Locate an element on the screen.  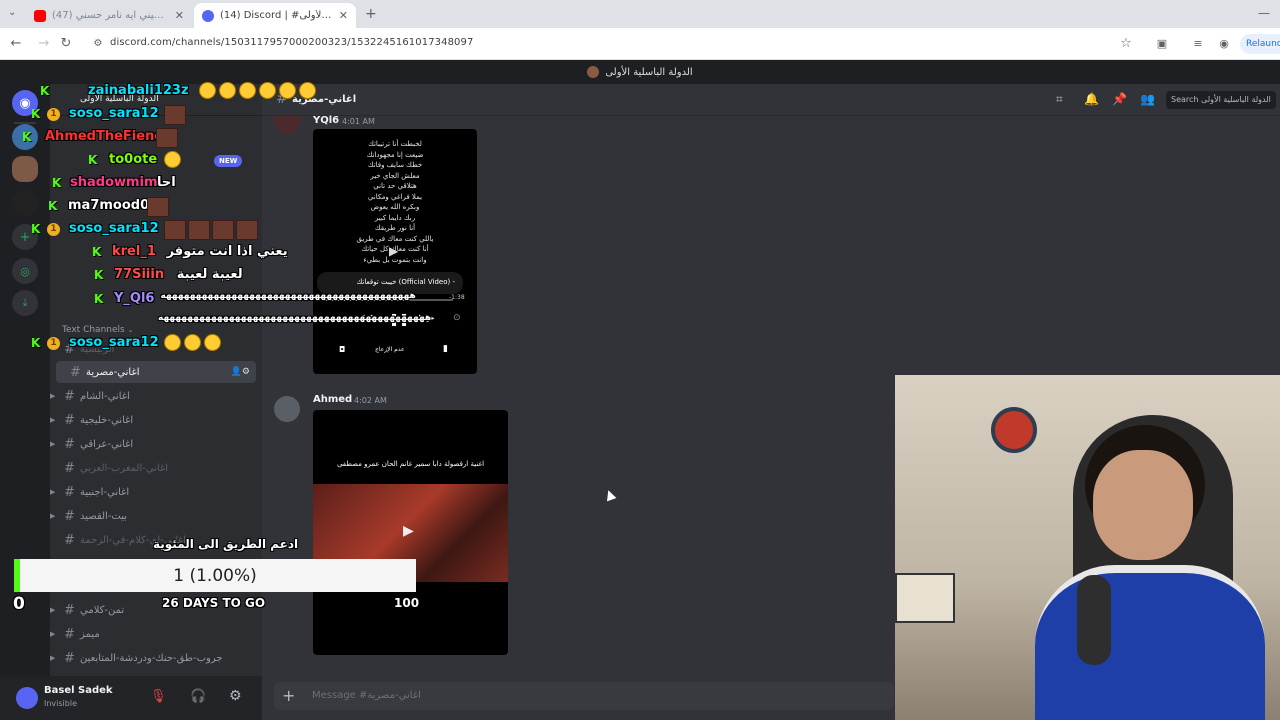
channel-settings-icon: 👤⚙ is located at coordinates (240, 372).